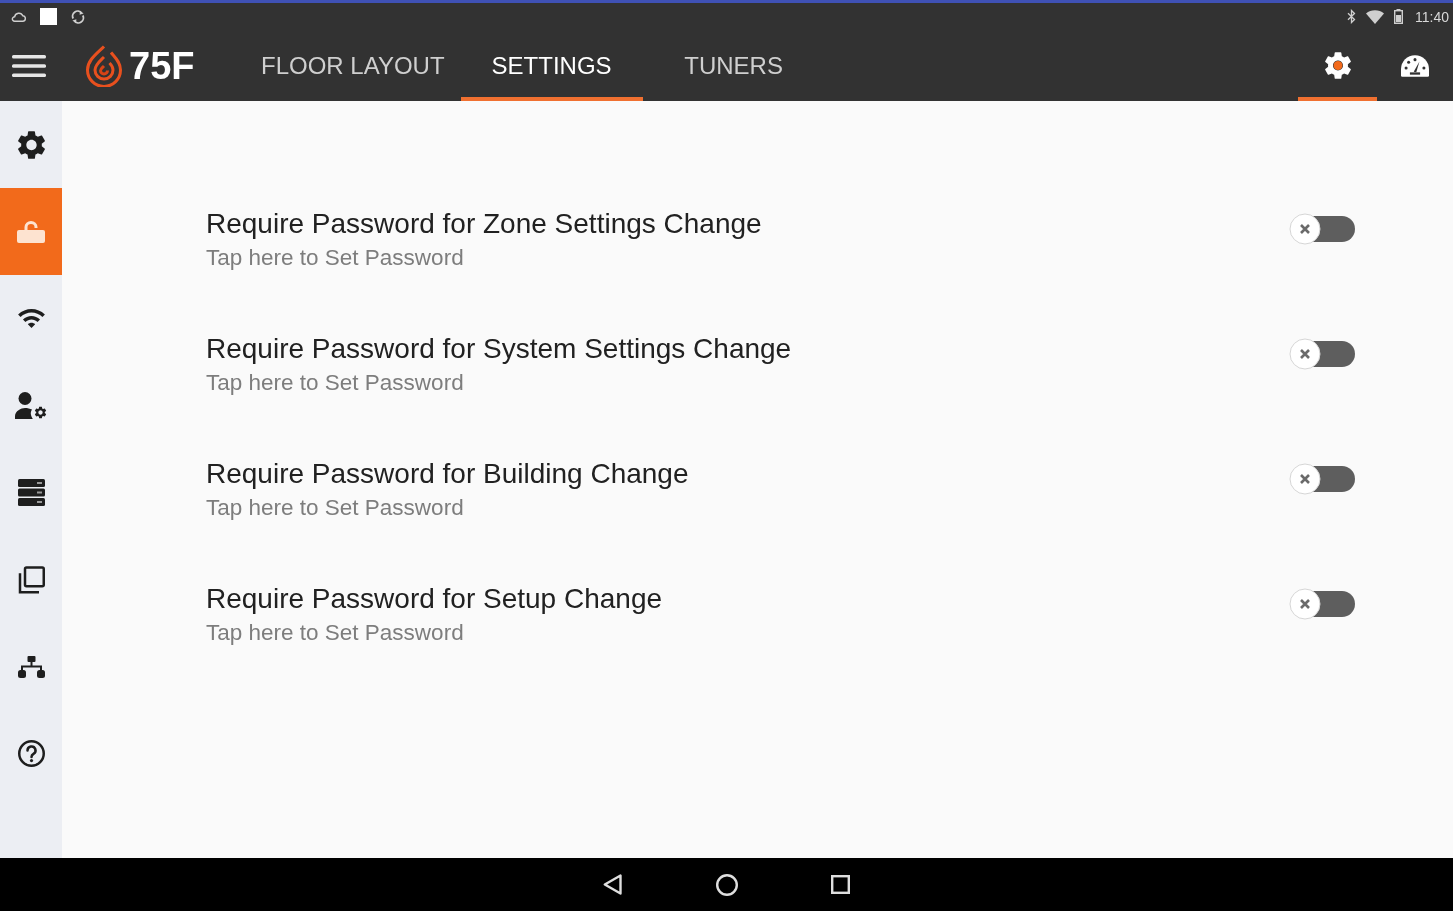  What do you see at coordinates (78, 16) in the screenshot?
I see `sync-icon` at bounding box center [78, 16].